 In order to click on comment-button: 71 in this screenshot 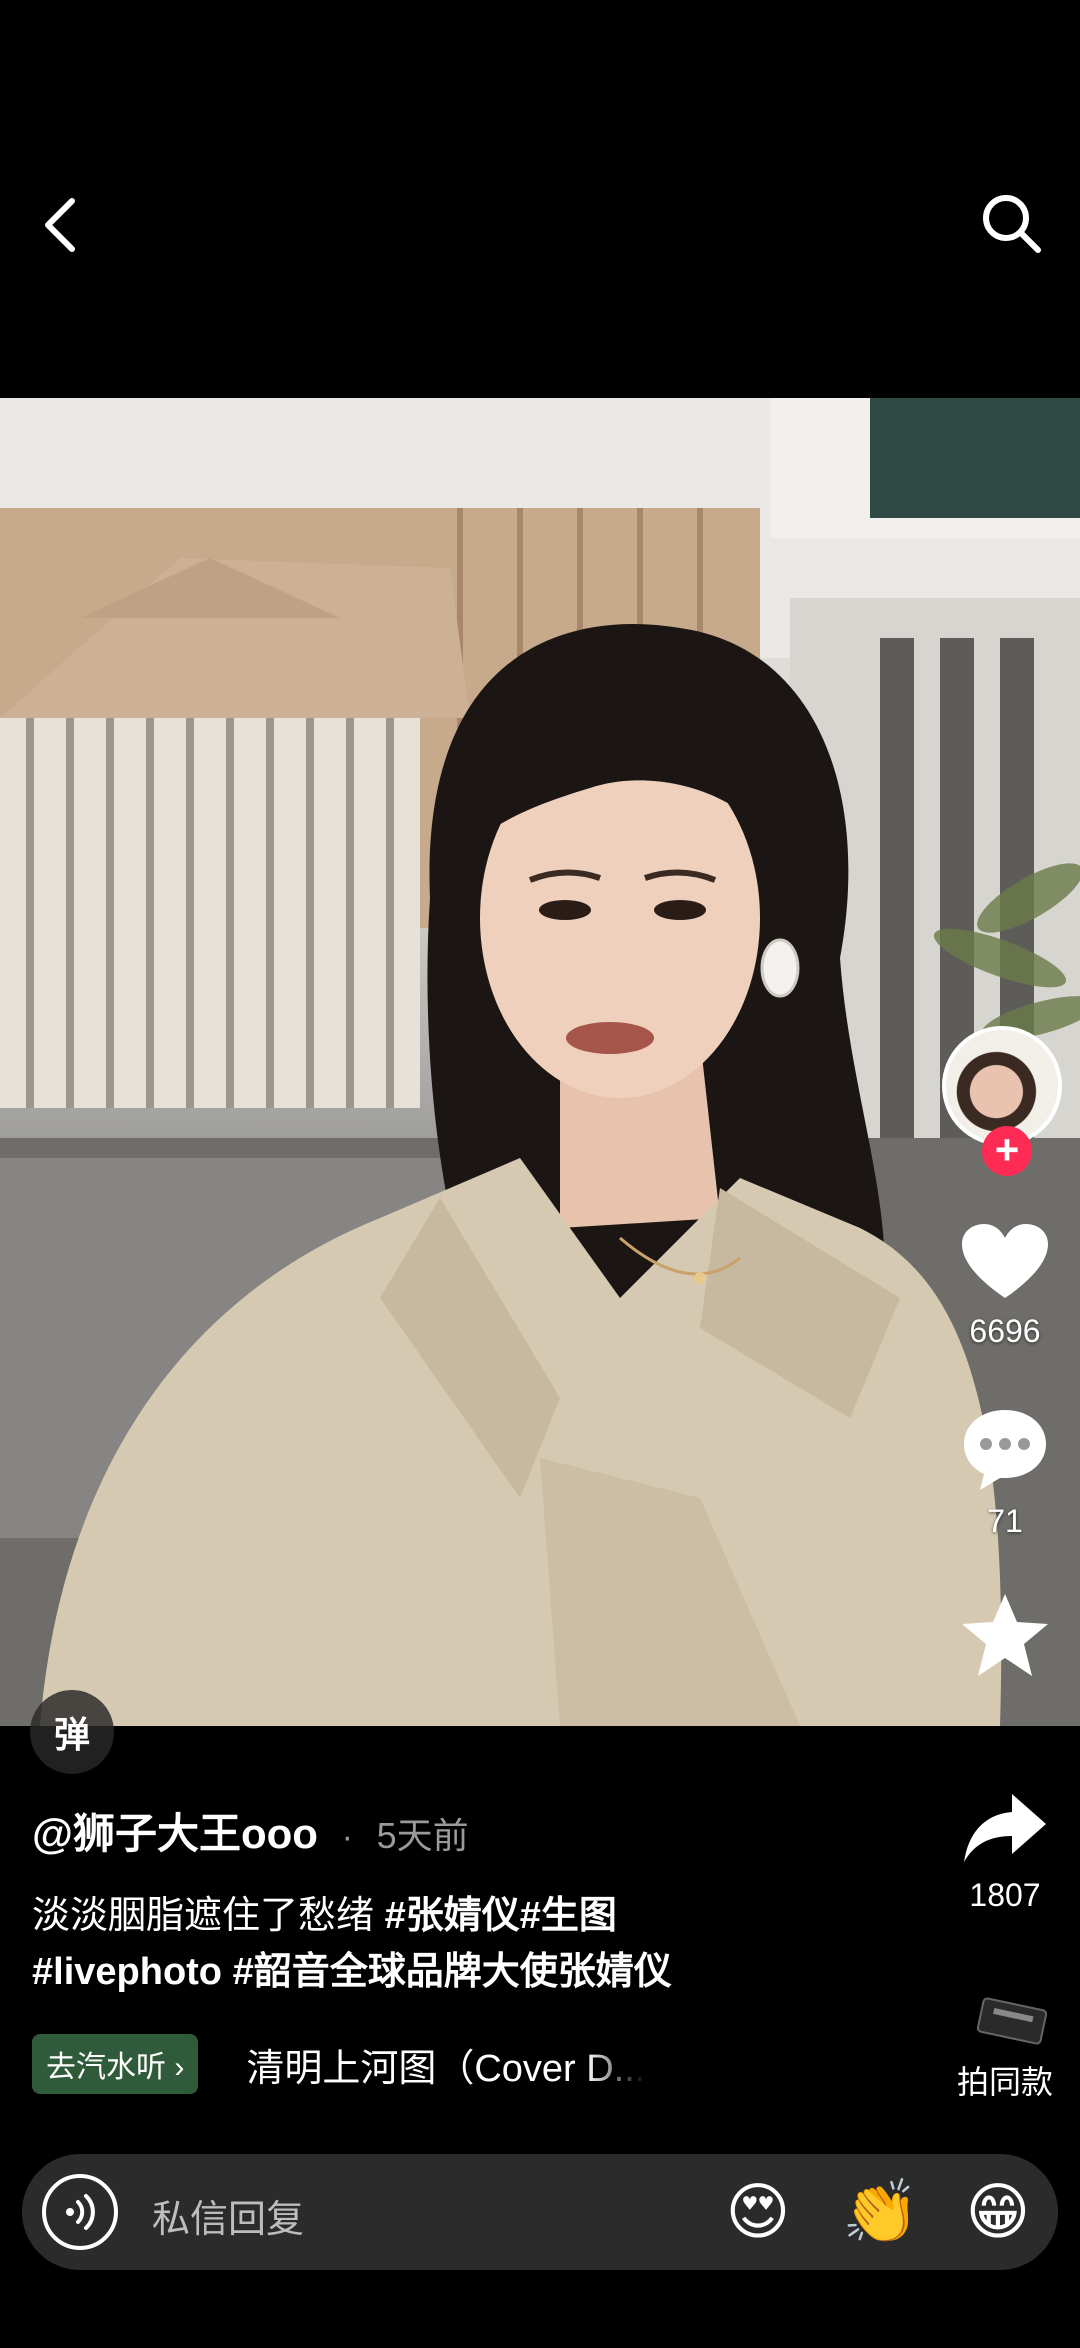, I will do `click(1005, 1473)`.